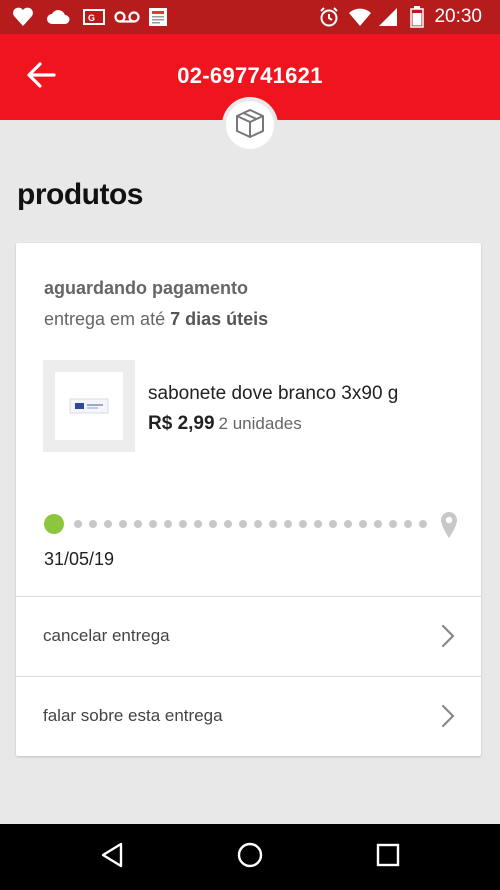 This screenshot has width=500, height=890. Describe the element at coordinates (458, 16) in the screenshot. I see `clock-time: 20:30` at that location.